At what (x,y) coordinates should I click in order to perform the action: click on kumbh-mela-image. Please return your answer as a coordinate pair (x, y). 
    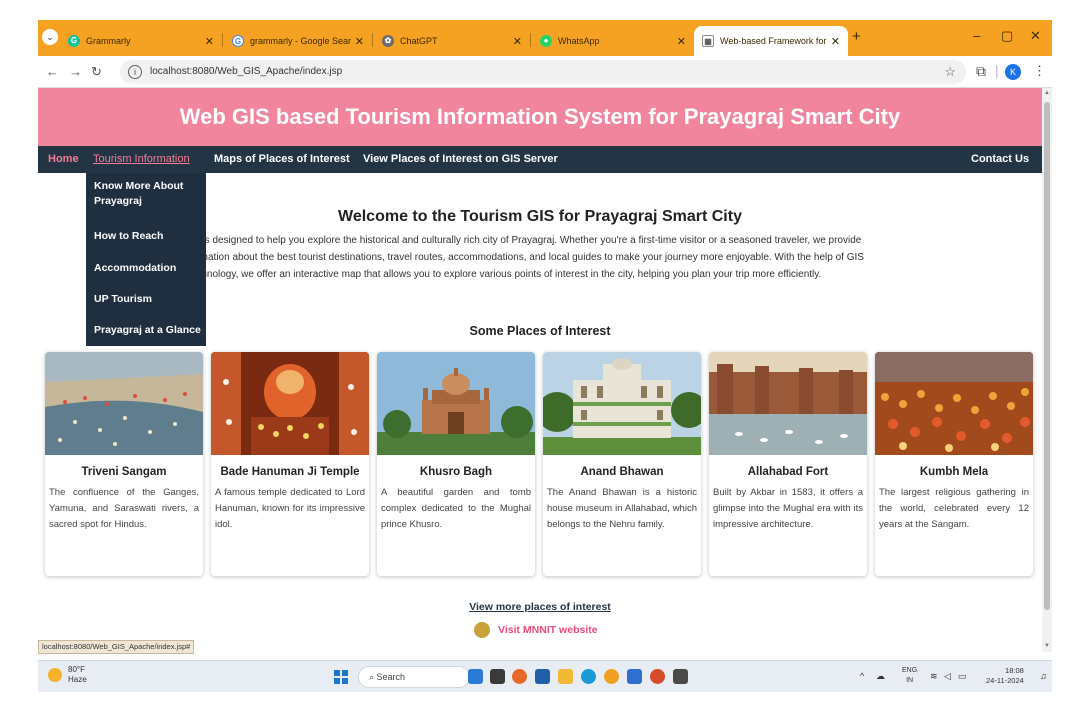
    Looking at the image, I should click on (954, 403).